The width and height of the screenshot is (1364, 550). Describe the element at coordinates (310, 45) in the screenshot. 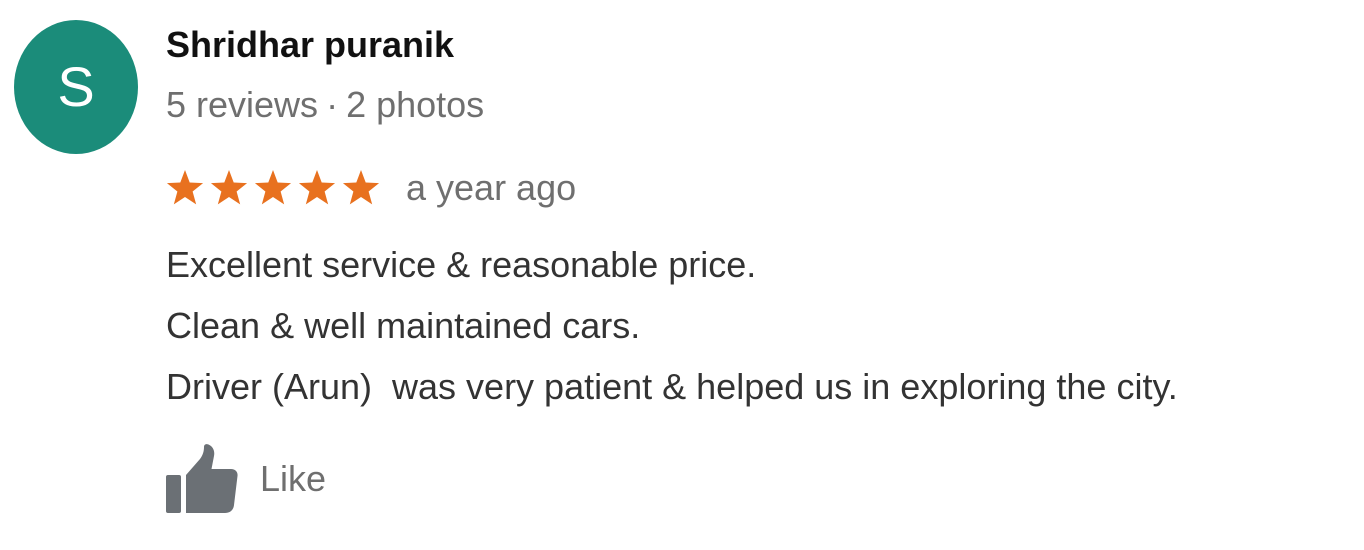

I see `author-name: Shridhar puranik` at that location.